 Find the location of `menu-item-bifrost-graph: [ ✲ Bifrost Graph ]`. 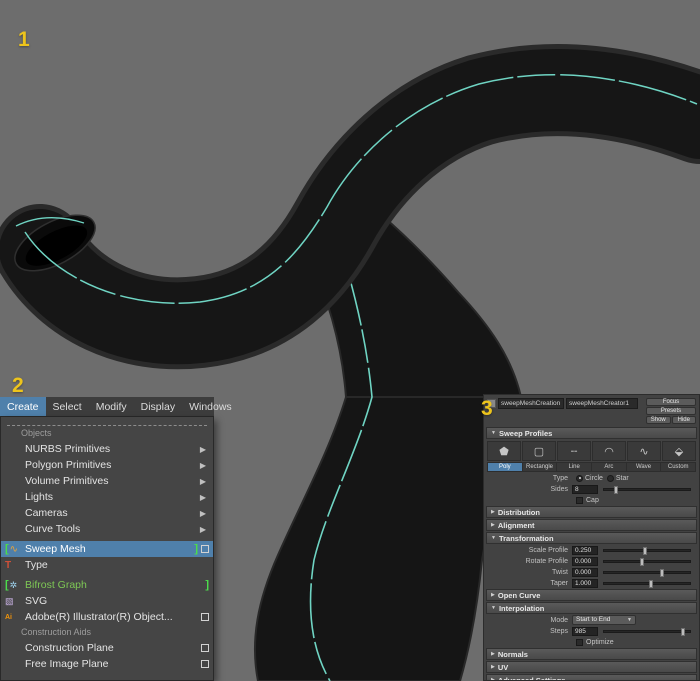

menu-item-bifrost-graph: [ ✲ Bifrost Graph ] is located at coordinates (107, 585).